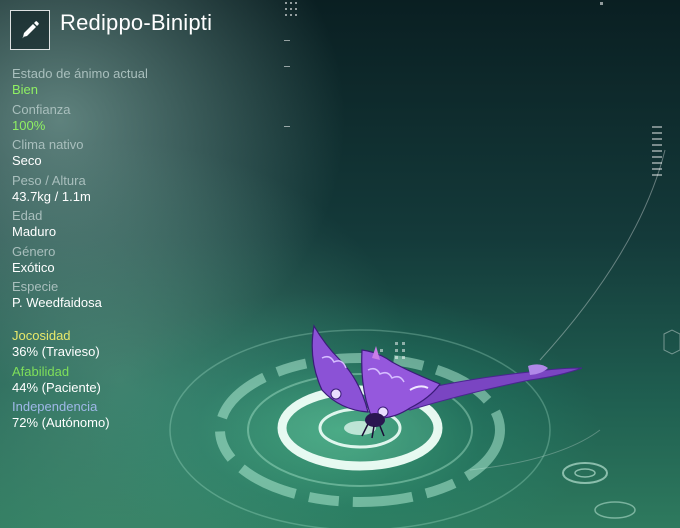  I want to click on stat-species: Especie P. Weedfaidosa, so click(112, 297).